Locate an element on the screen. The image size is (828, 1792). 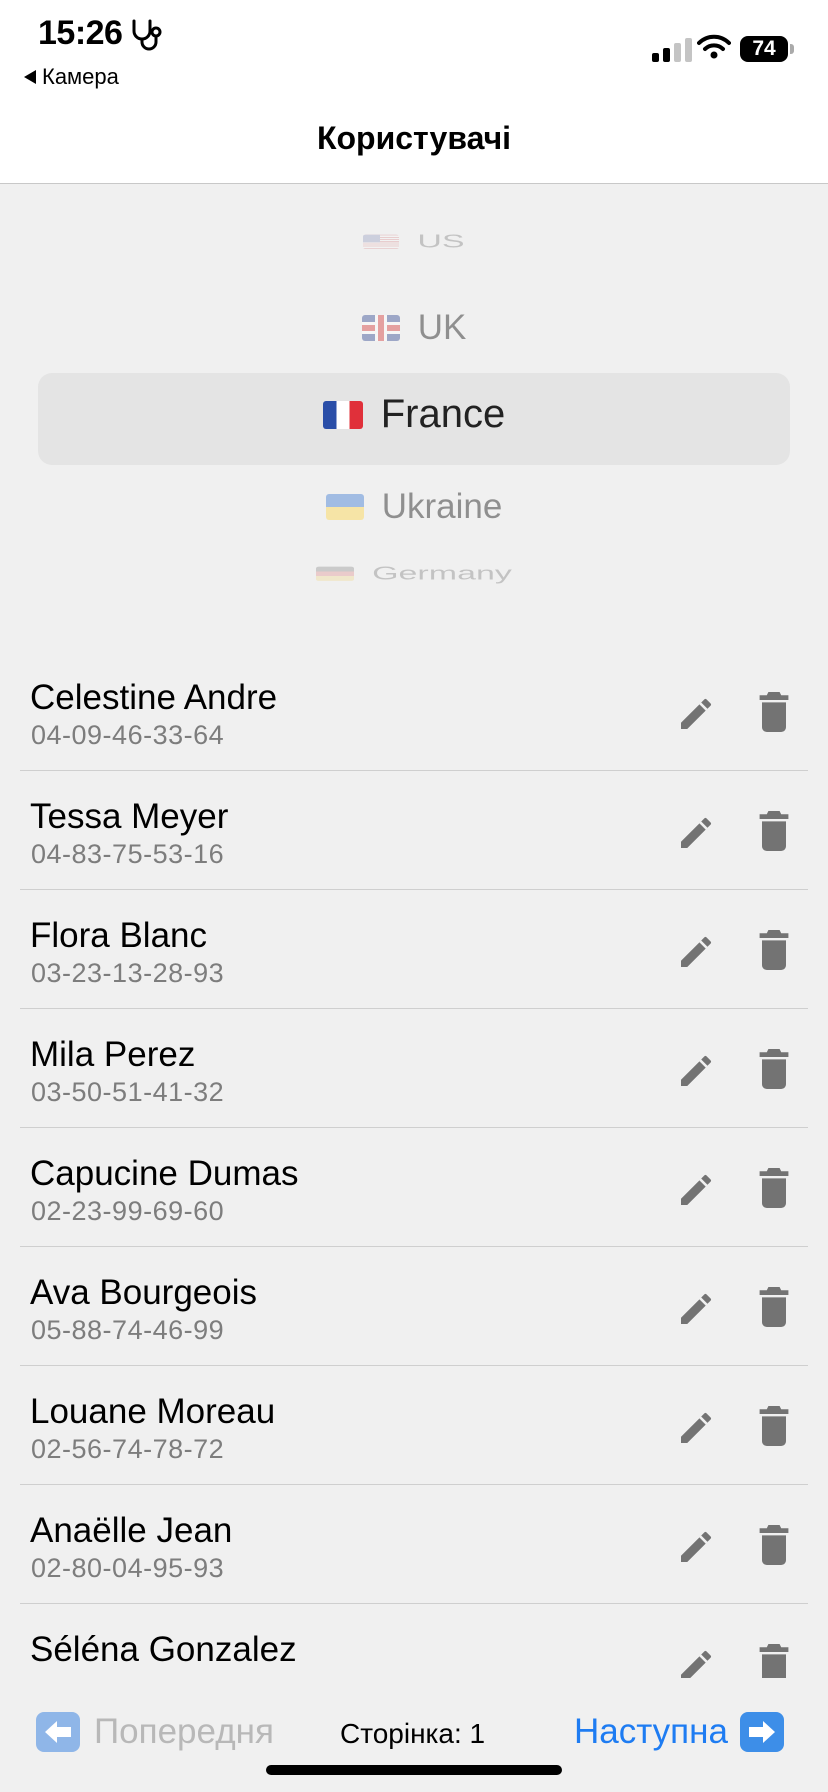
ukraine-flag-icon is located at coordinates (344, 507).